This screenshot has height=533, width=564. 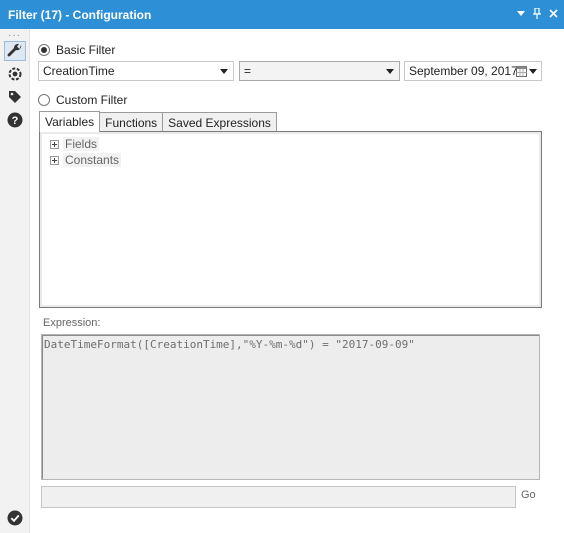 I want to click on custom-filter-label: Custom Filter, so click(x=92, y=100).